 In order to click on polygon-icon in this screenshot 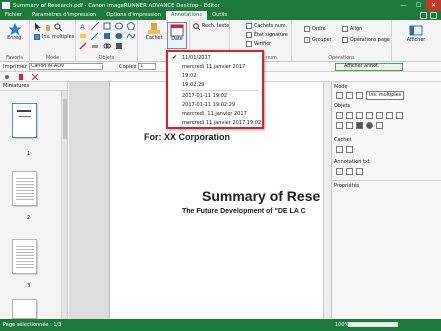, I will do `click(131, 26)`.